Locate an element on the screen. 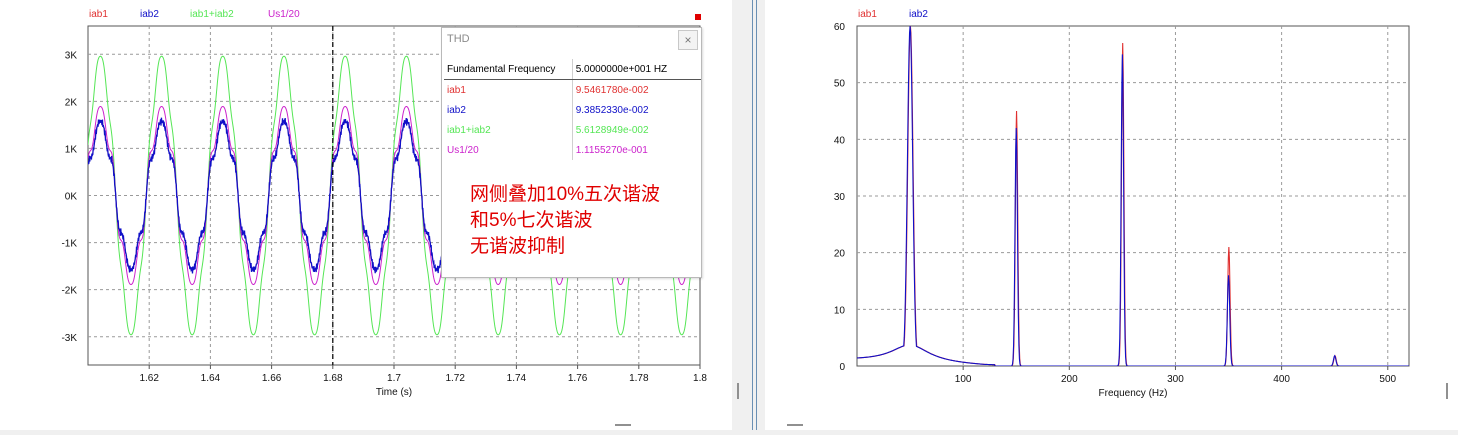  x-axis-label: Frequency (Hz) is located at coordinates (1133, 393).